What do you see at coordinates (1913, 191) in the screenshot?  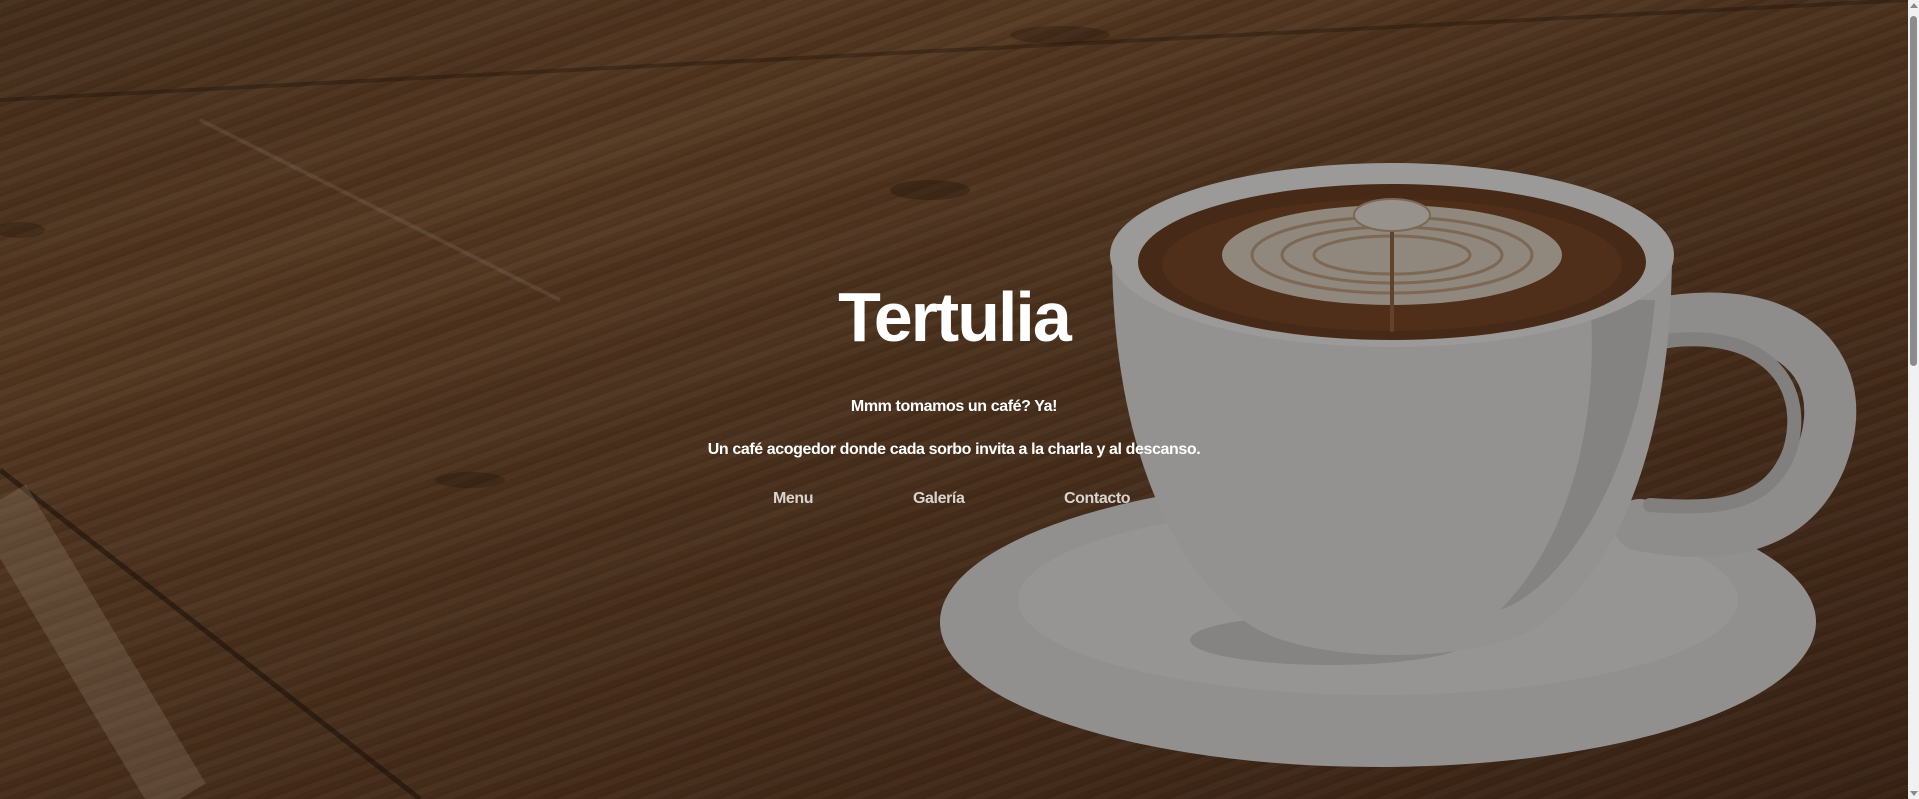 I see `scrollbar-thumb` at bounding box center [1913, 191].